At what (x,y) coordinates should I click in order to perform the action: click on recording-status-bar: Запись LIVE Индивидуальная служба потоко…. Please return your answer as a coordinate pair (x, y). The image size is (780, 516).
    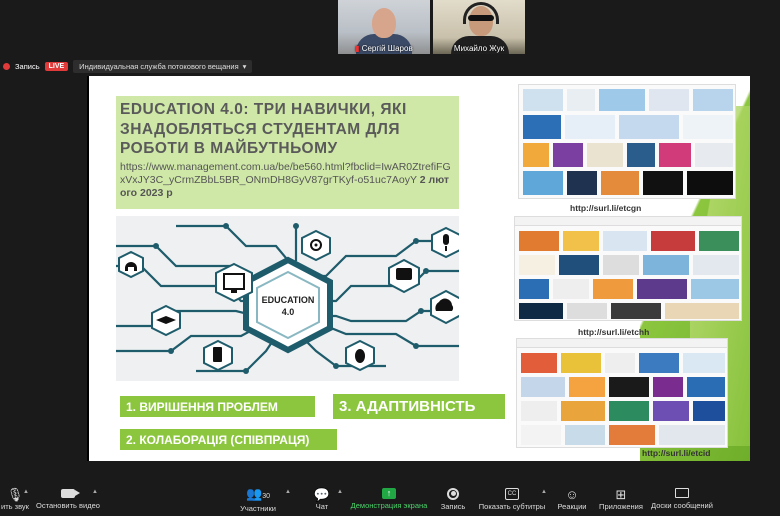
    Looking at the image, I should click on (126, 66).